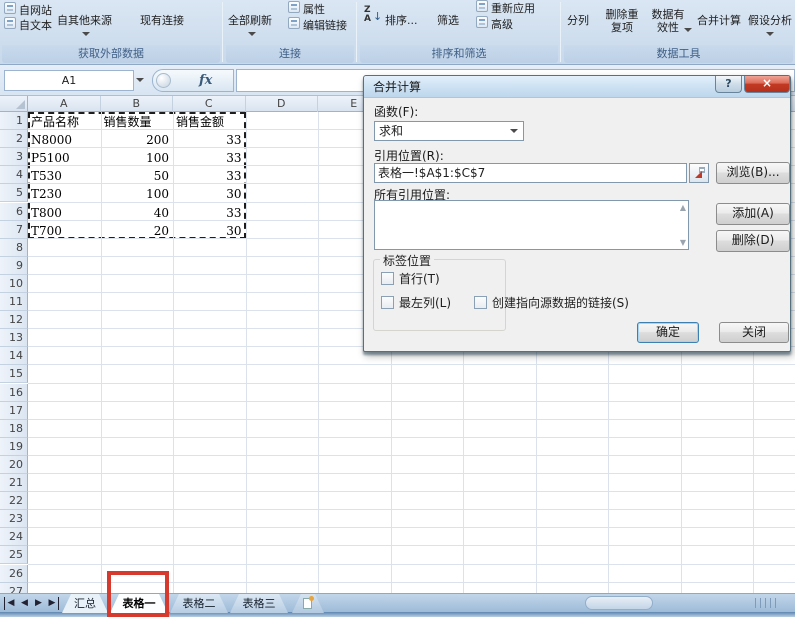 This screenshot has height=617, width=795. What do you see at coordinates (767, 84) in the screenshot?
I see `close-icon: ×` at bounding box center [767, 84].